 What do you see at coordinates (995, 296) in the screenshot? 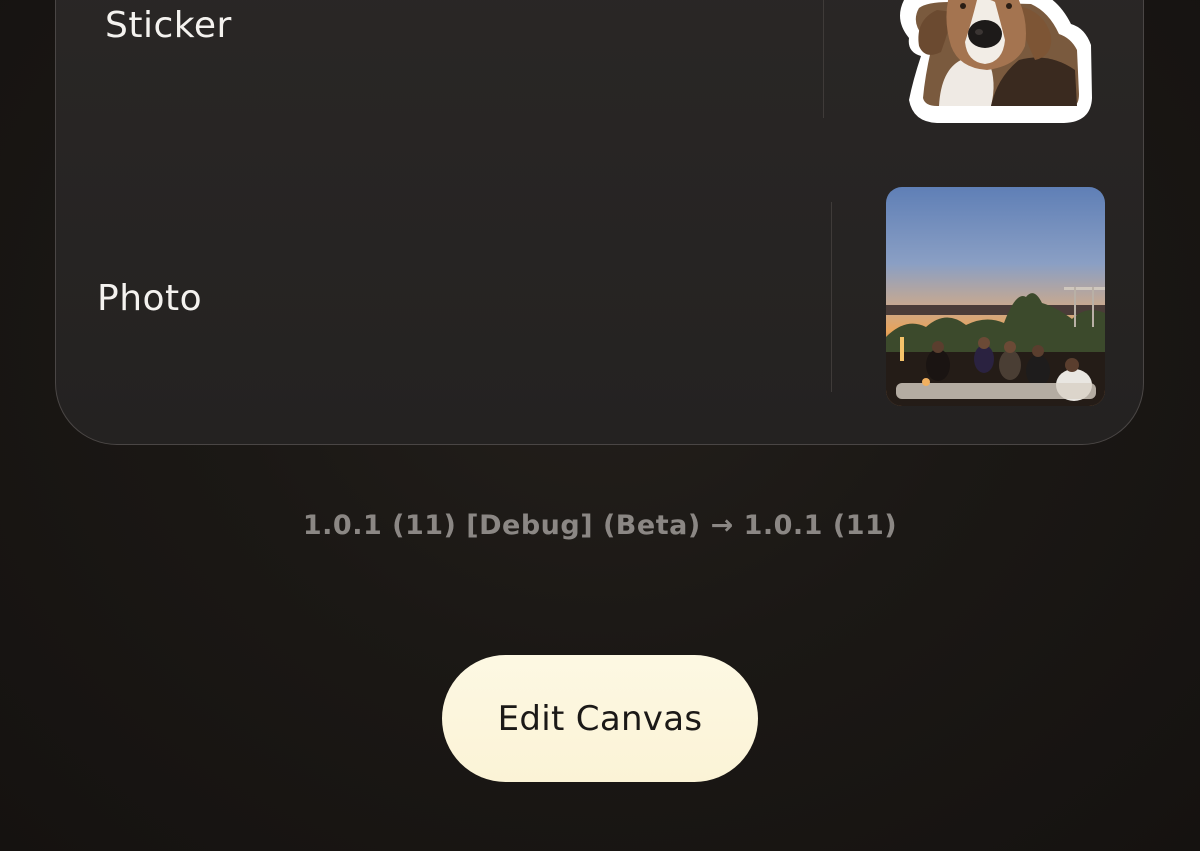
I see `rooftop-sunset-photo` at bounding box center [995, 296].